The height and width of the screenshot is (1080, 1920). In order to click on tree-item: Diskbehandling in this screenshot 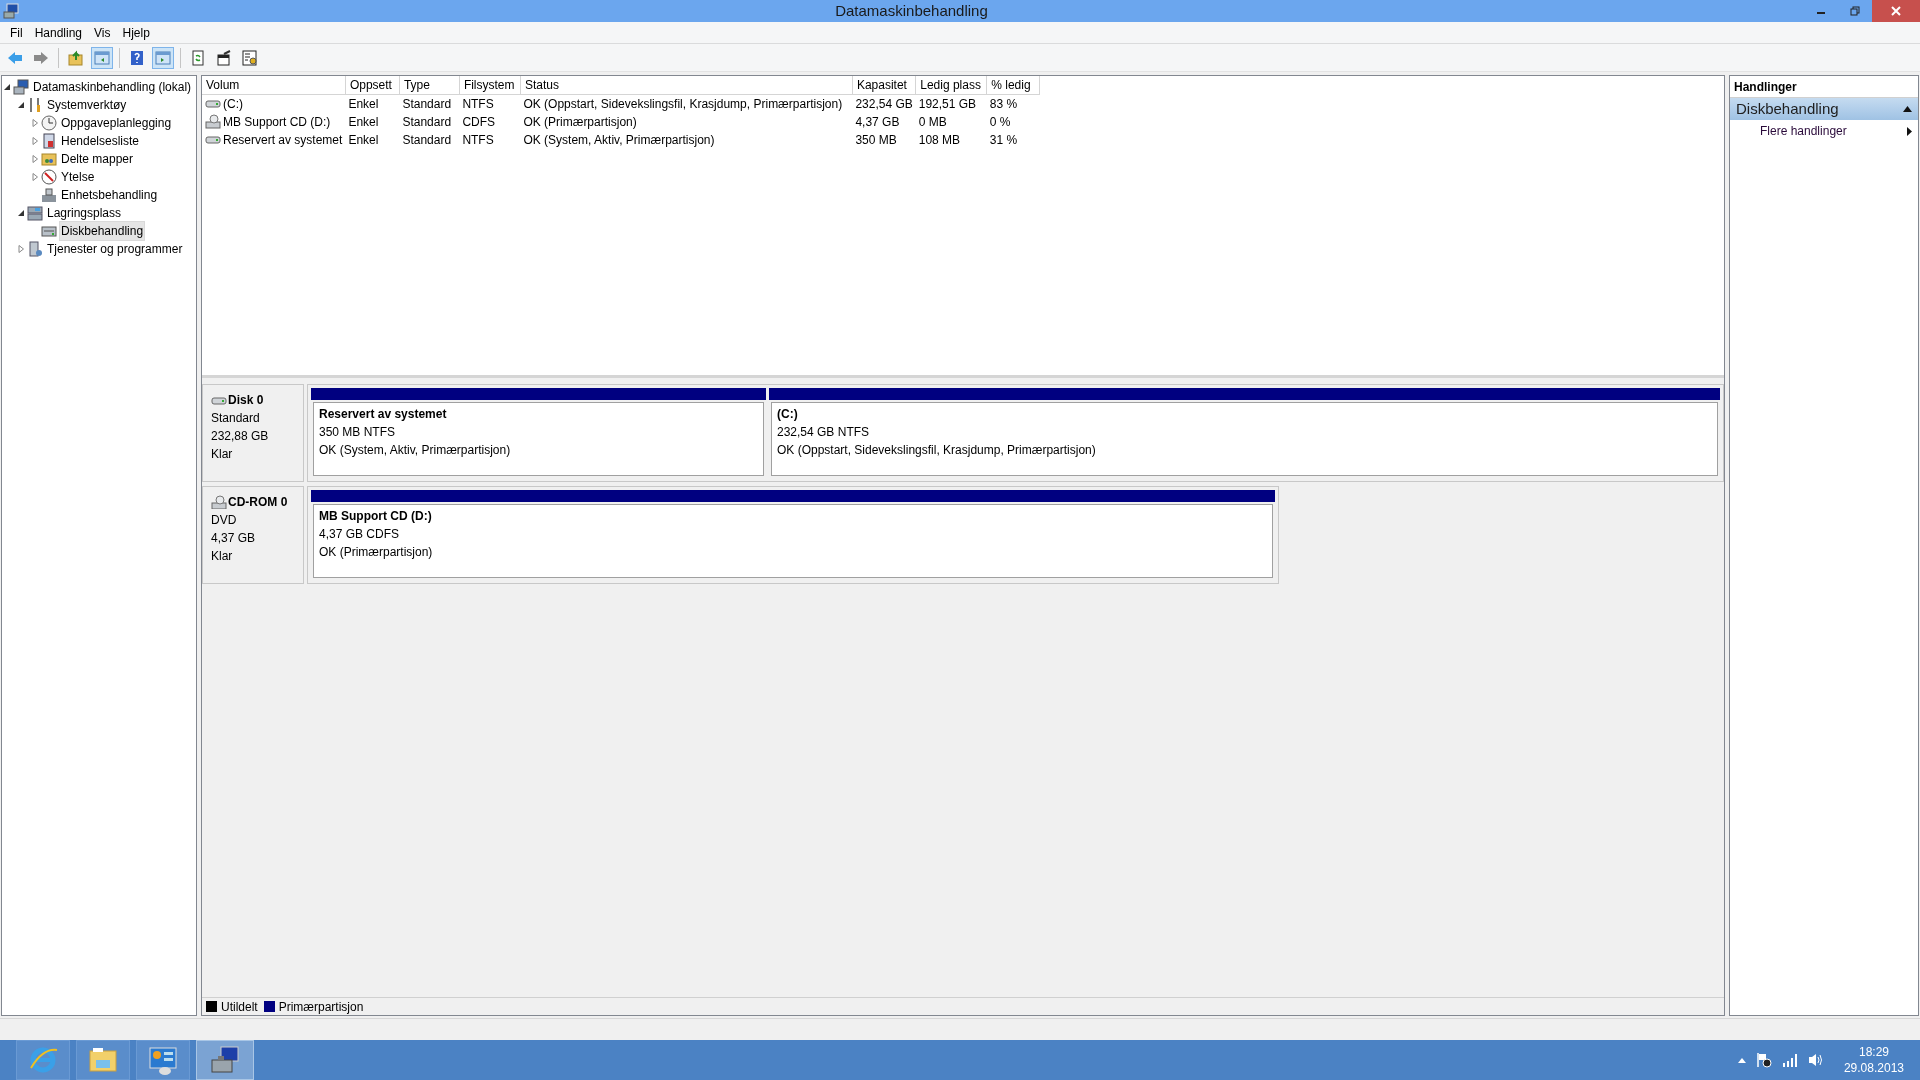, I will do `click(102, 231)`.